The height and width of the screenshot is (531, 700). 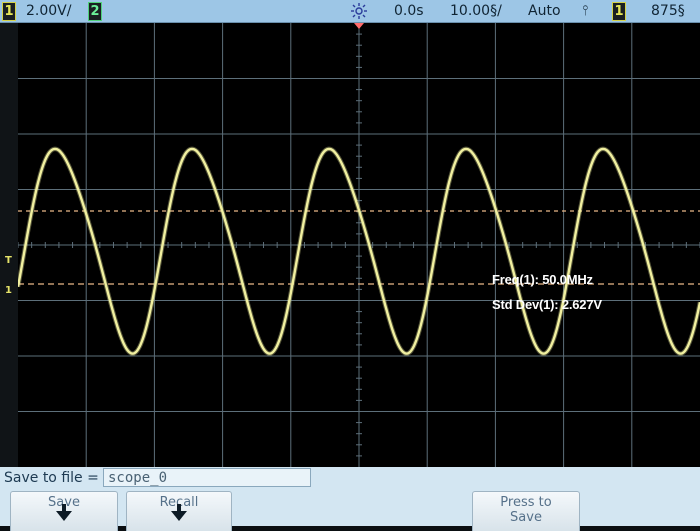 I want to click on trigger-source-badge: 1, so click(x=619, y=11).